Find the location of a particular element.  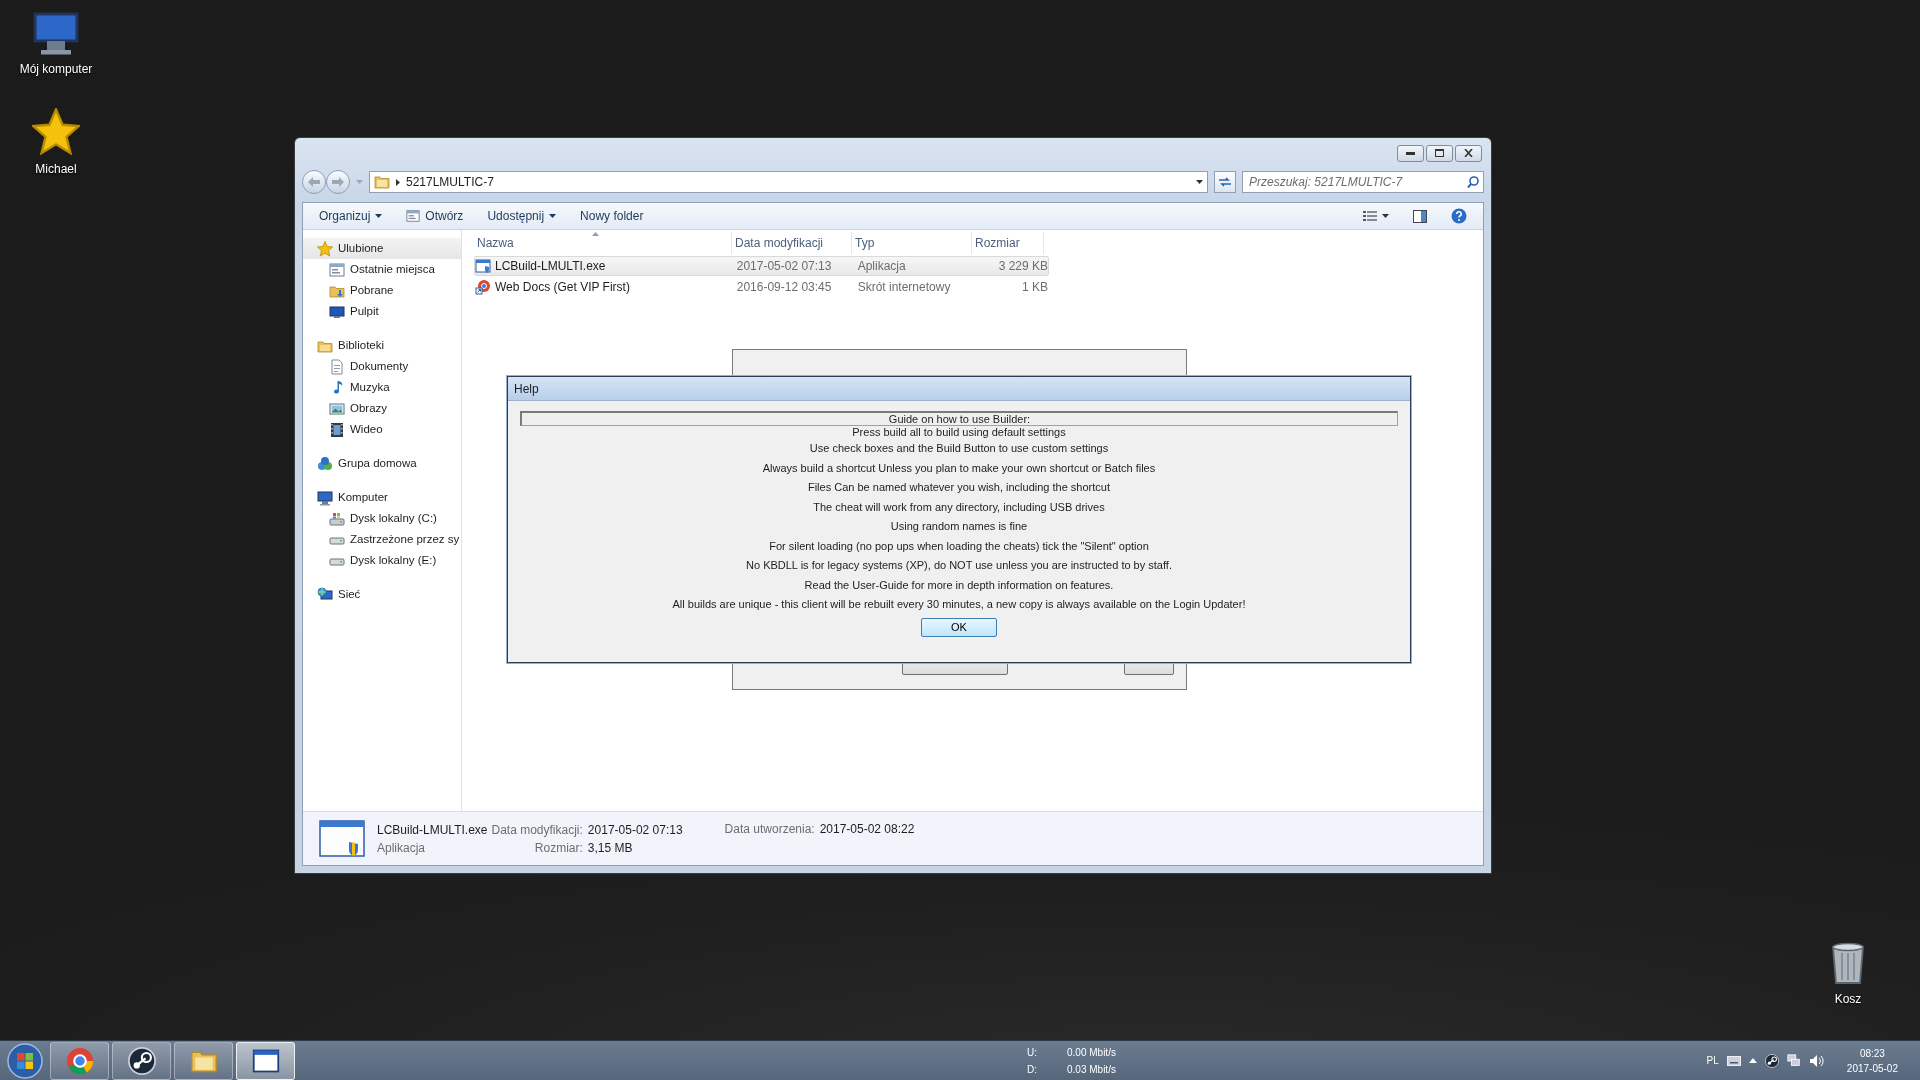

toolbar-button: Nowy folder is located at coordinates (612, 216).